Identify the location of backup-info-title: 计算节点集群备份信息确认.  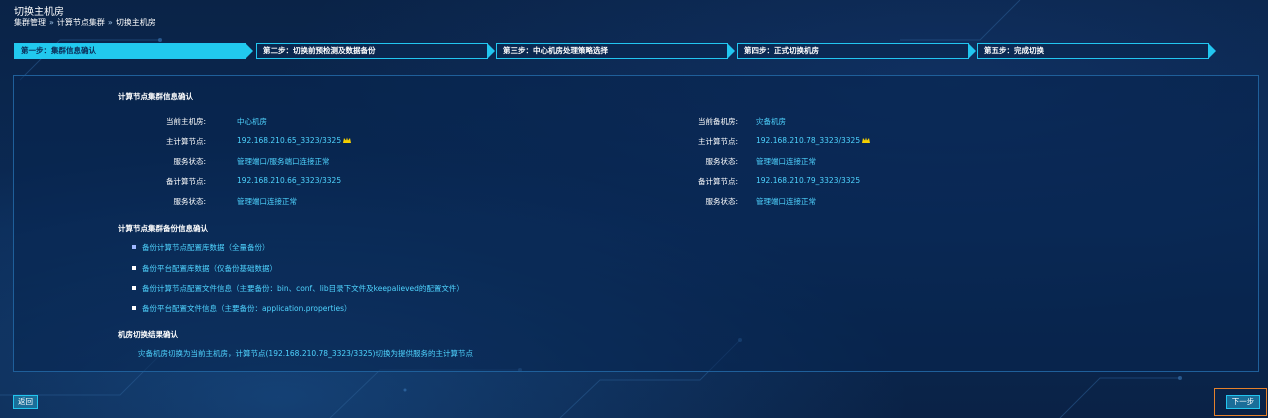
(163, 228).